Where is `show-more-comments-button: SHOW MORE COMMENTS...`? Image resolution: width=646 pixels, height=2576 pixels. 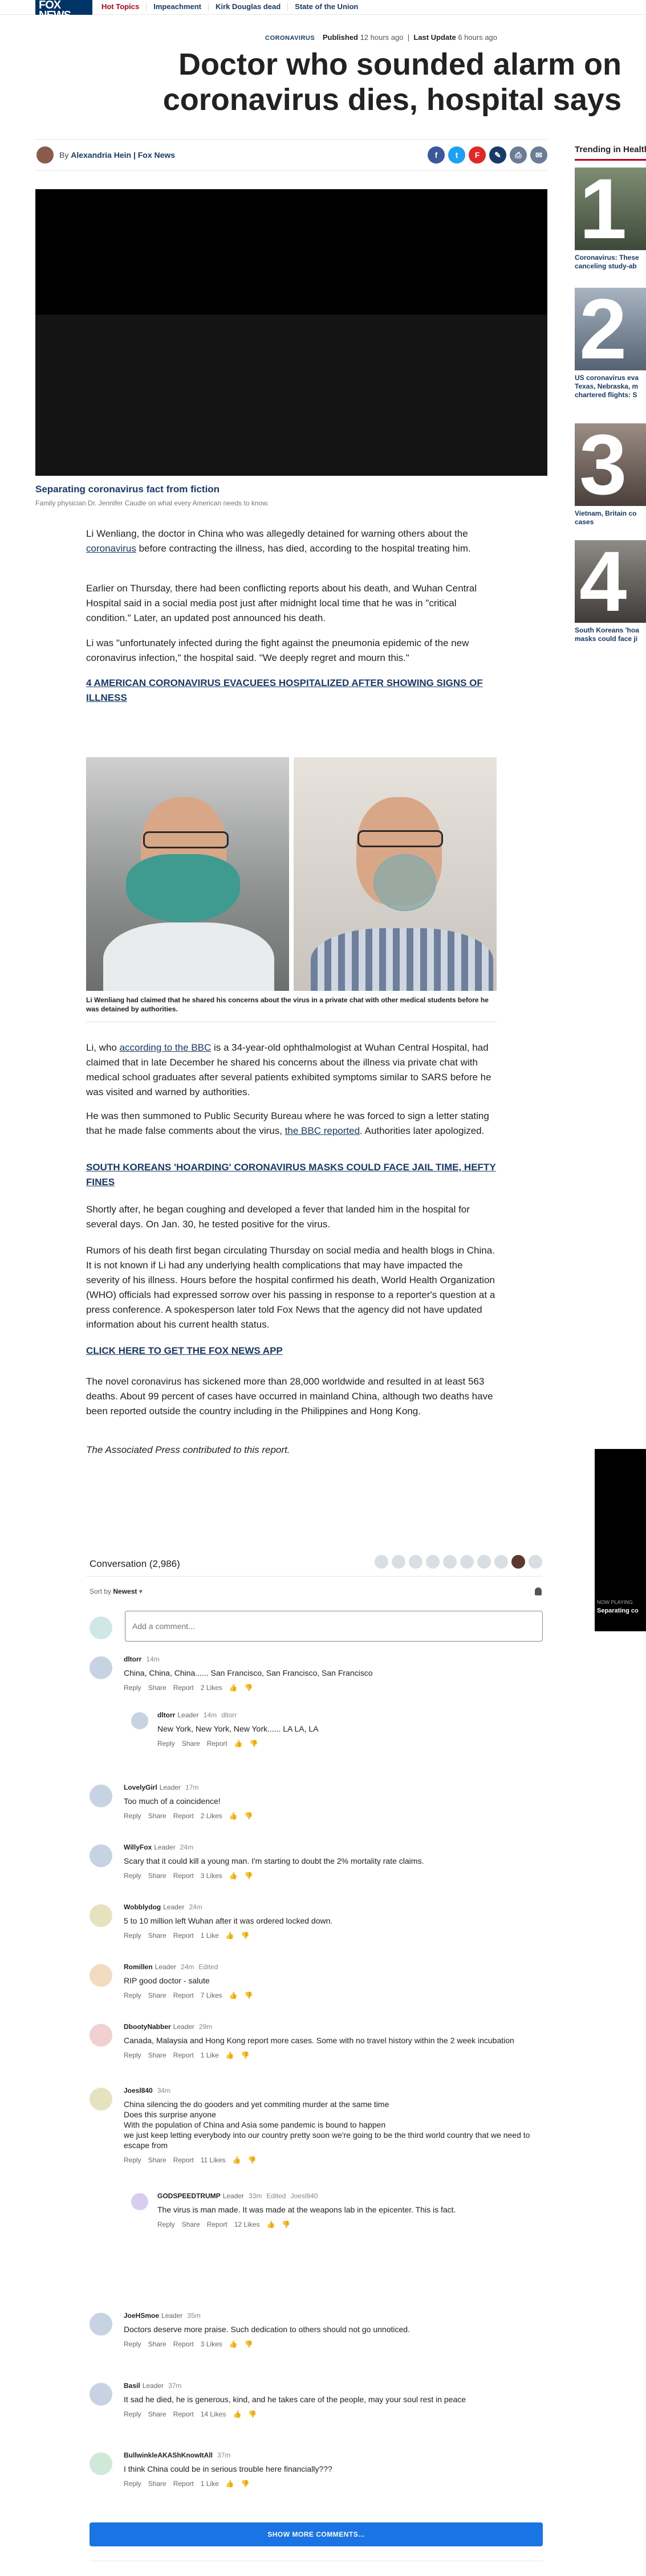 show-more-comments-button: SHOW MORE COMMENTS... is located at coordinates (316, 2534).